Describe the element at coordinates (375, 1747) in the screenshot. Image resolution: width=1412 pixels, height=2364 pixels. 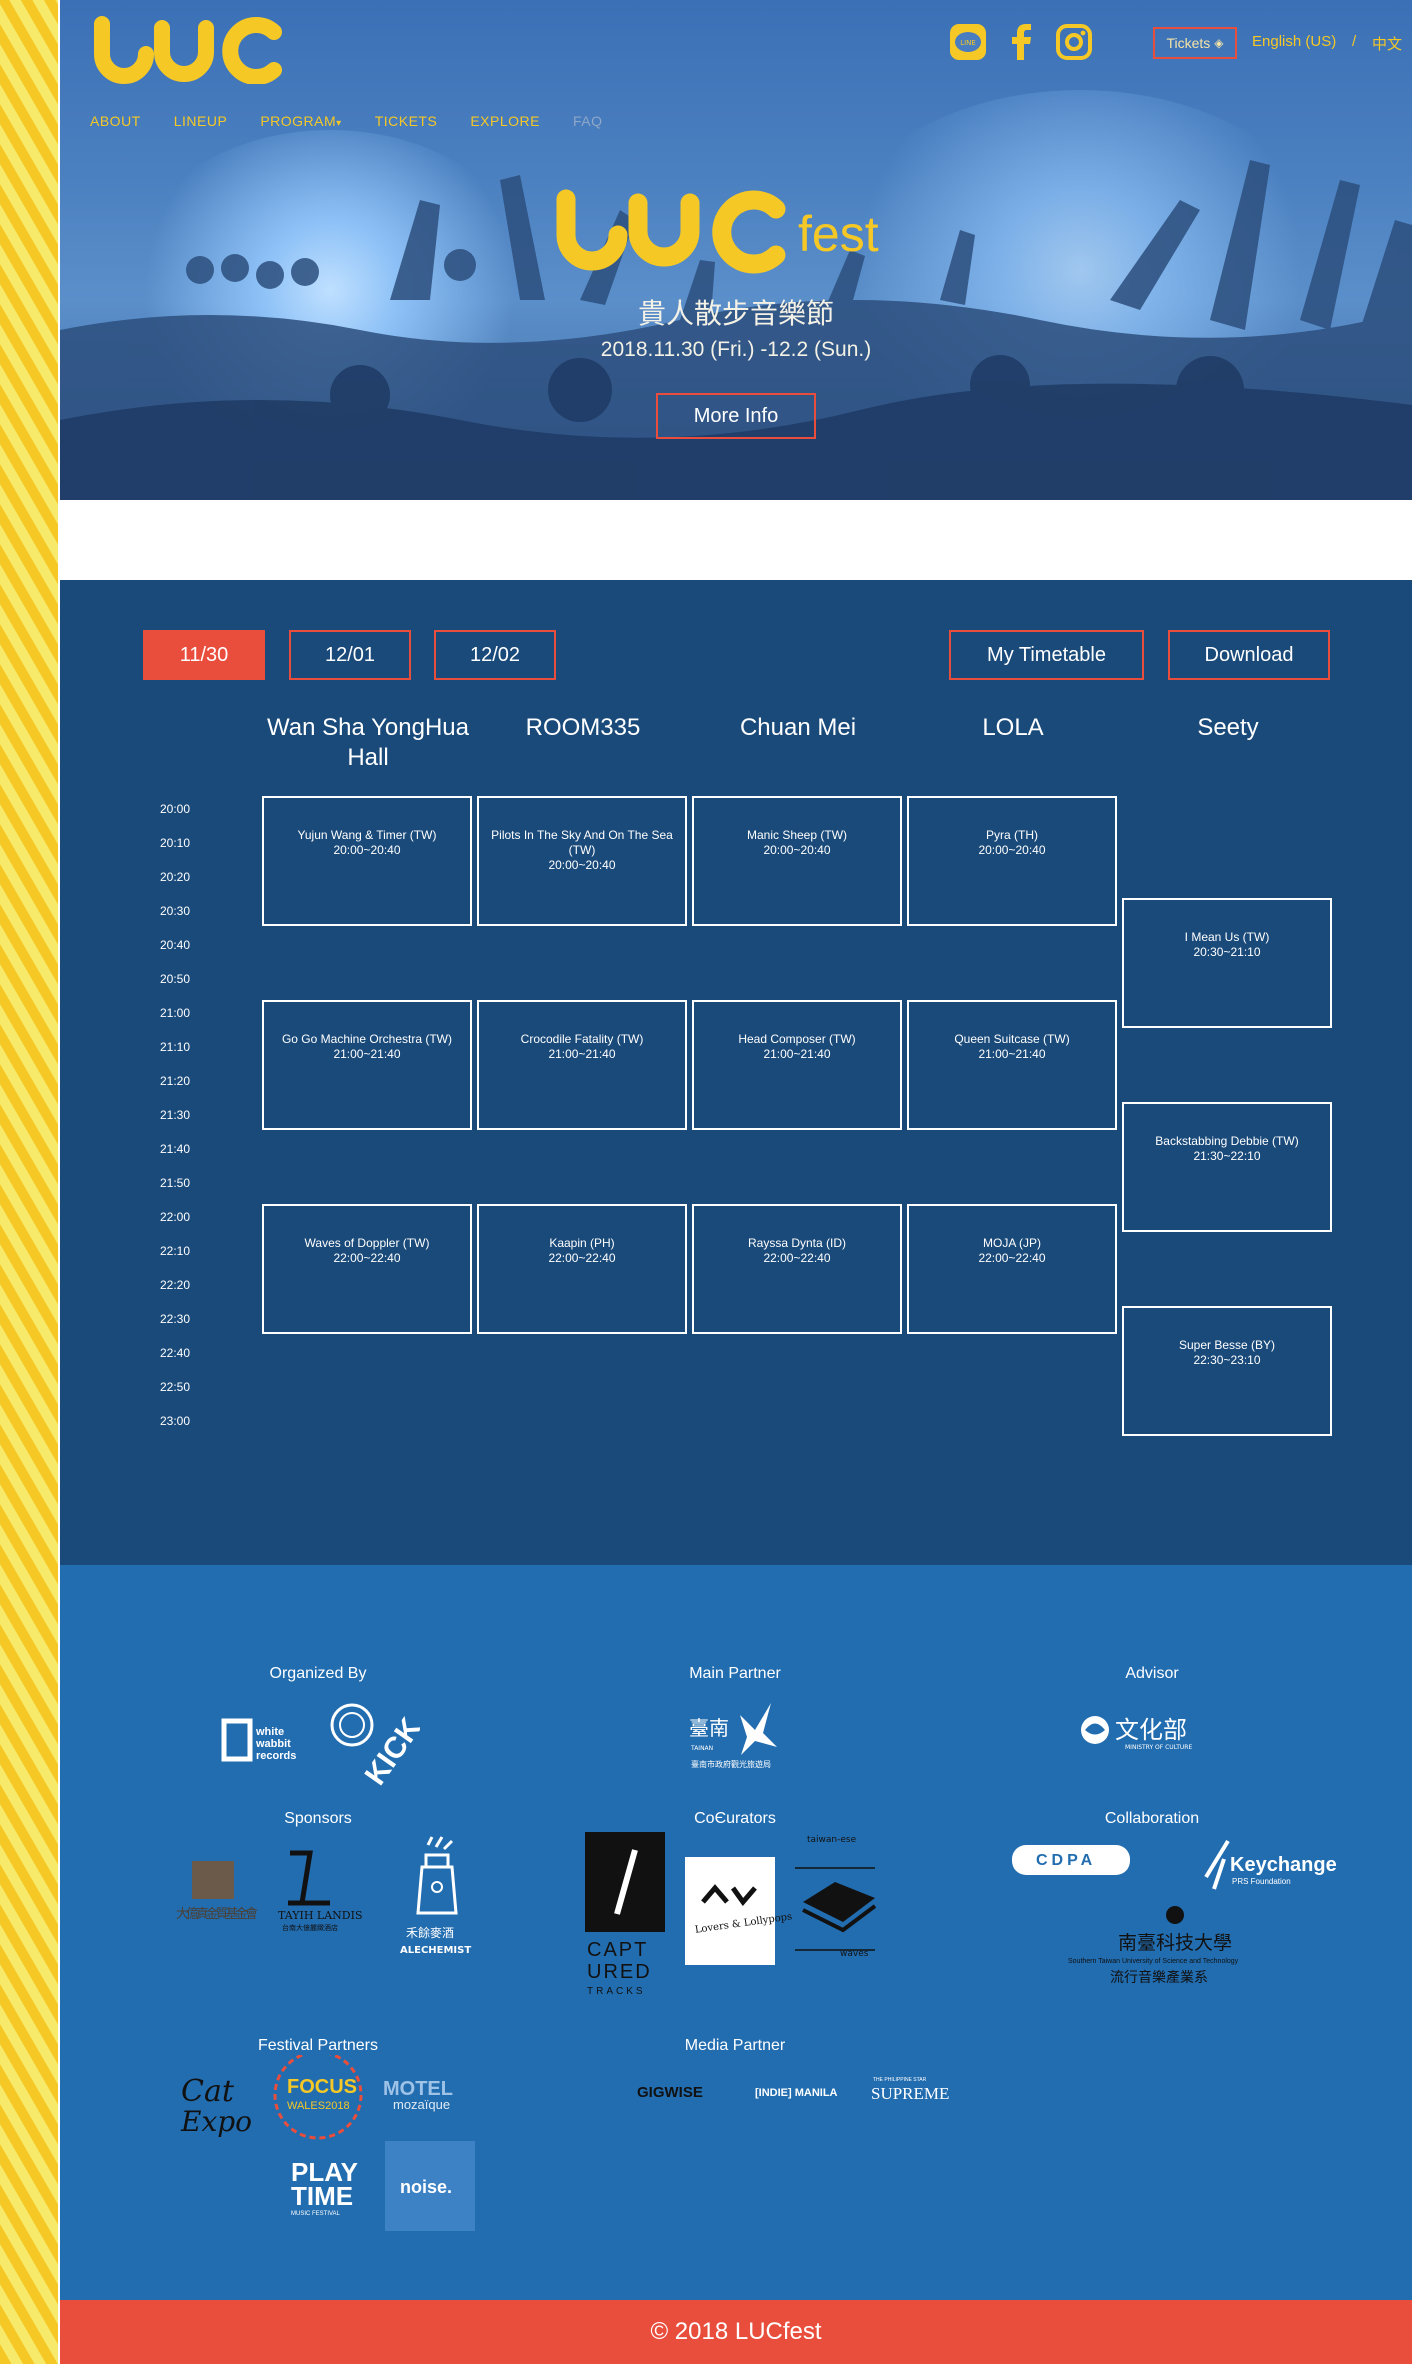
I see `kick-logo: KICK` at that location.